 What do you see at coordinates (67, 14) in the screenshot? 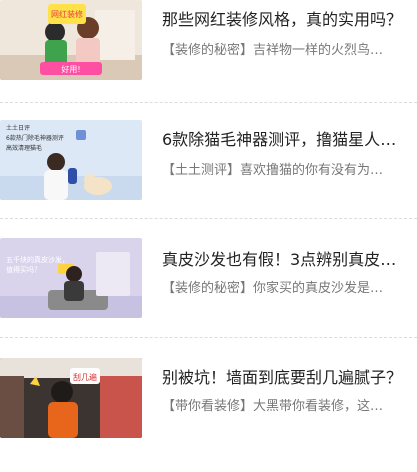
I see `svg-text: 网红装修` at bounding box center [67, 14].